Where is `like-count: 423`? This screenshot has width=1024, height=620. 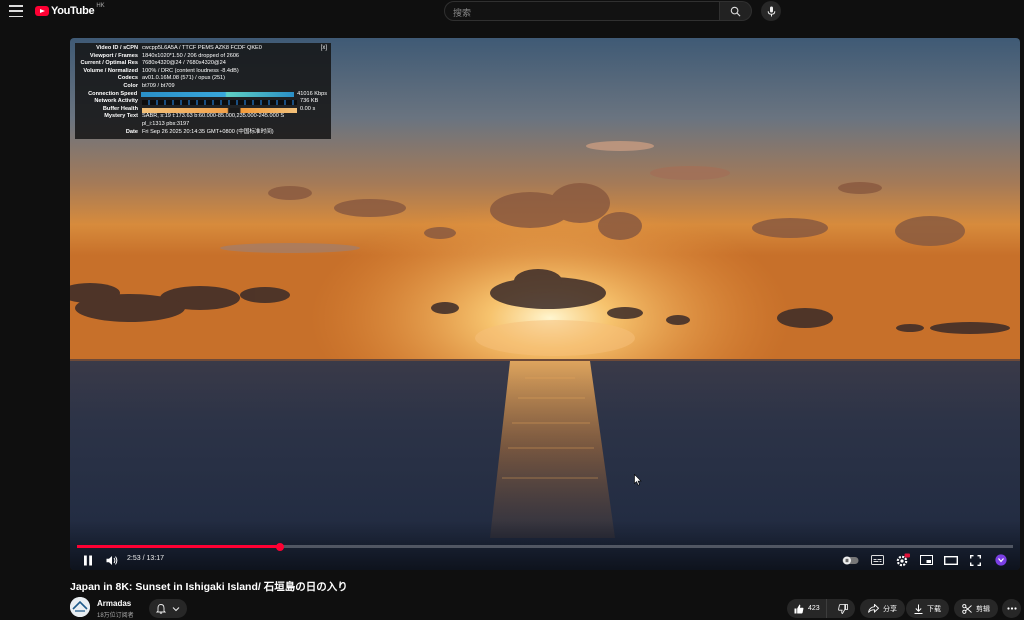
like-count: 423 is located at coordinates (814, 608).